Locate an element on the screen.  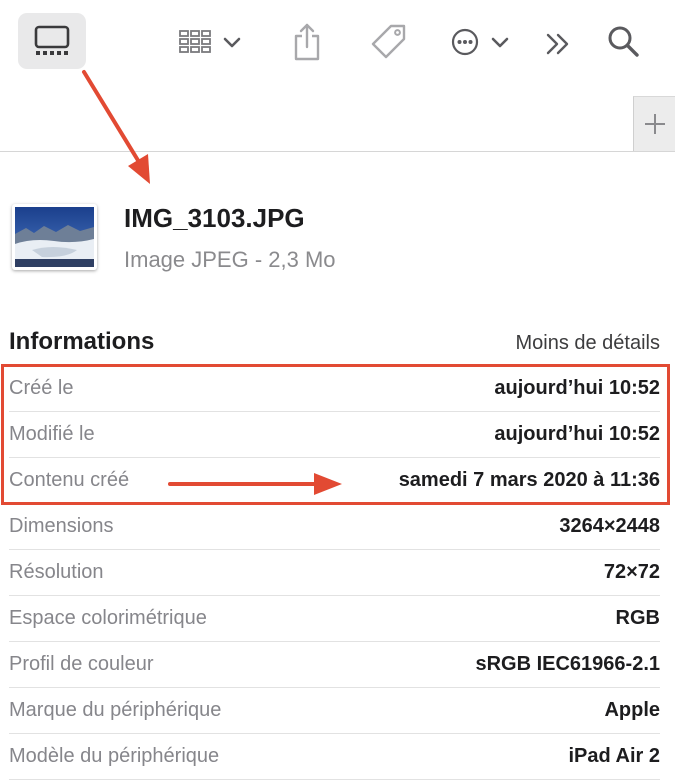
info-label: Modèle du périphérique is located at coordinates (114, 756).